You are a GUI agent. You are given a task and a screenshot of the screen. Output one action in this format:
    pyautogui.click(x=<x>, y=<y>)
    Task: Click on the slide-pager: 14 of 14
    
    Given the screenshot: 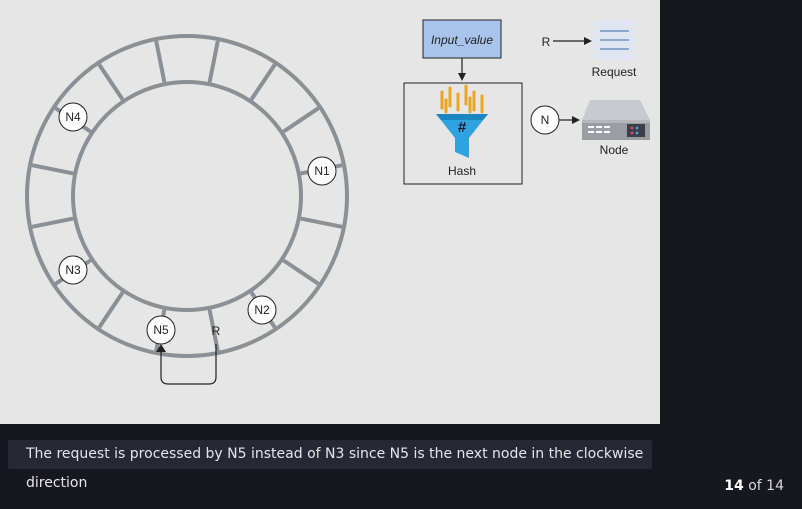 What is the action you would take?
    pyautogui.click(x=754, y=486)
    